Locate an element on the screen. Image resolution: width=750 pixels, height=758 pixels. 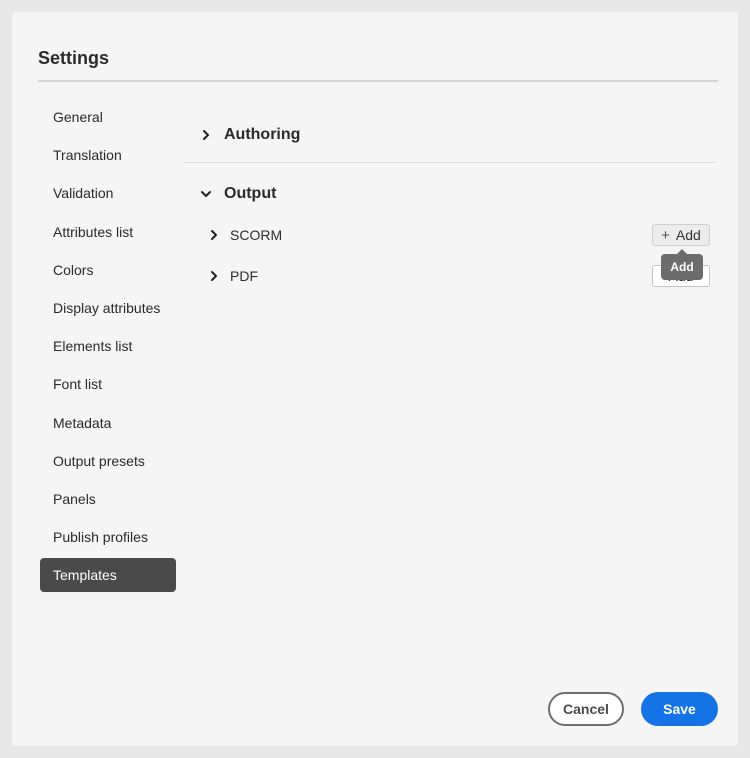
section-authoring-toggle: Authoring is located at coordinates (250, 135).